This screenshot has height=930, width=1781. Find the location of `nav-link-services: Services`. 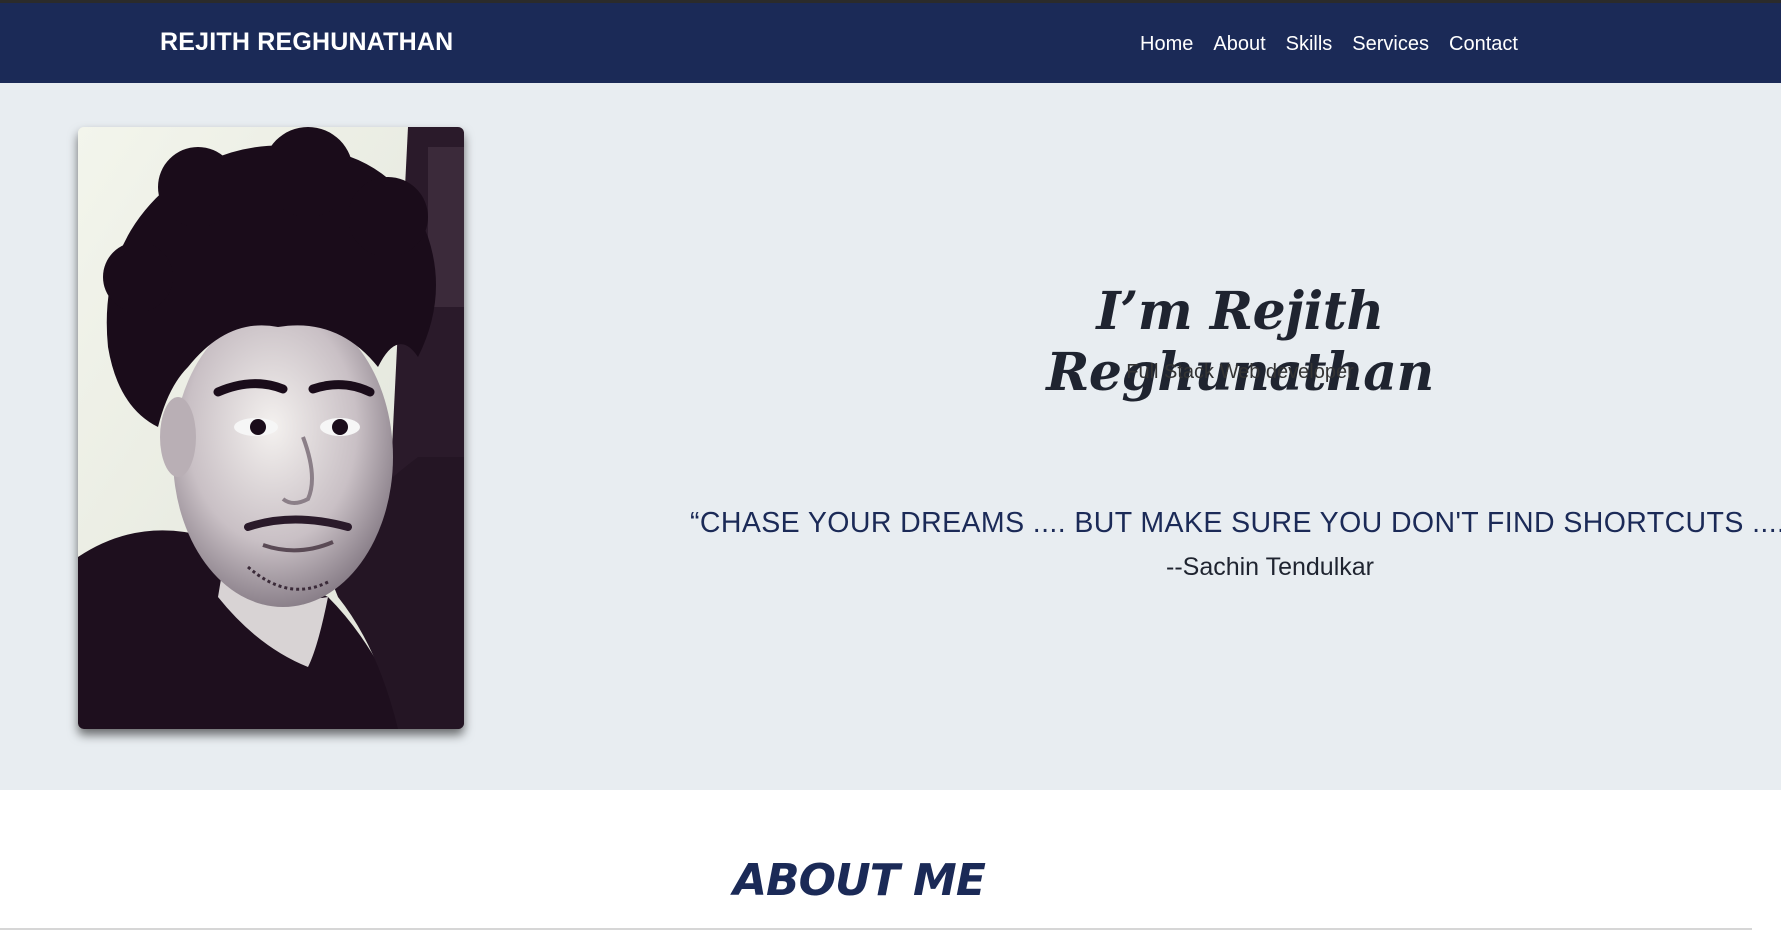

nav-link-services: Services is located at coordinates (1390, 44).